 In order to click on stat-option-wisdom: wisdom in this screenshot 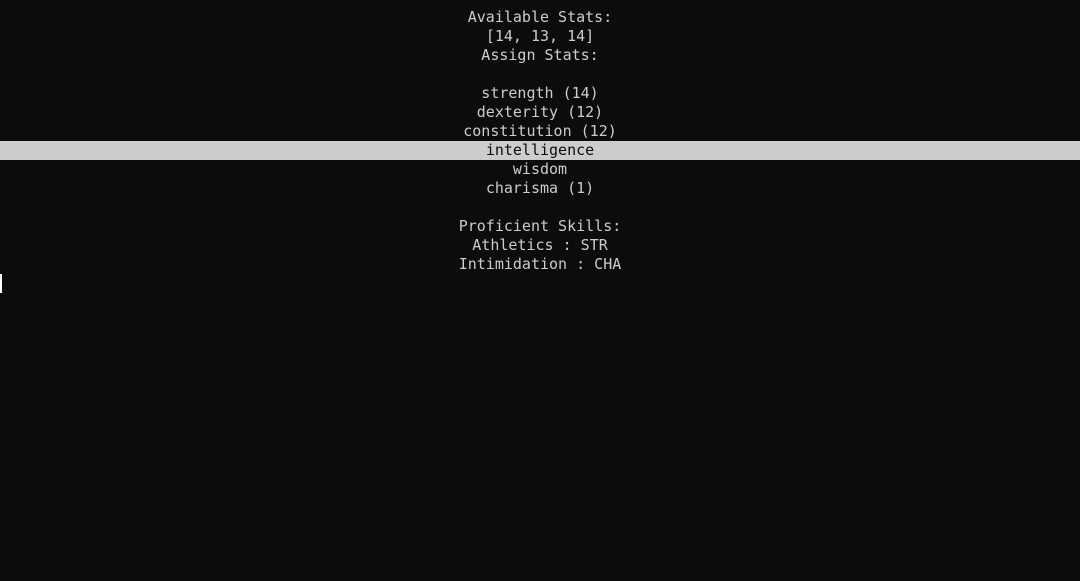, I will do `click(540, 169)`.